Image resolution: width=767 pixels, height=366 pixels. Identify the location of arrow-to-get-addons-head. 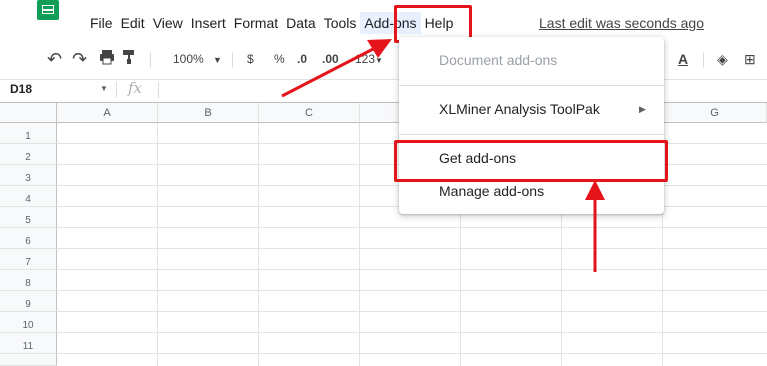
(595, 190).